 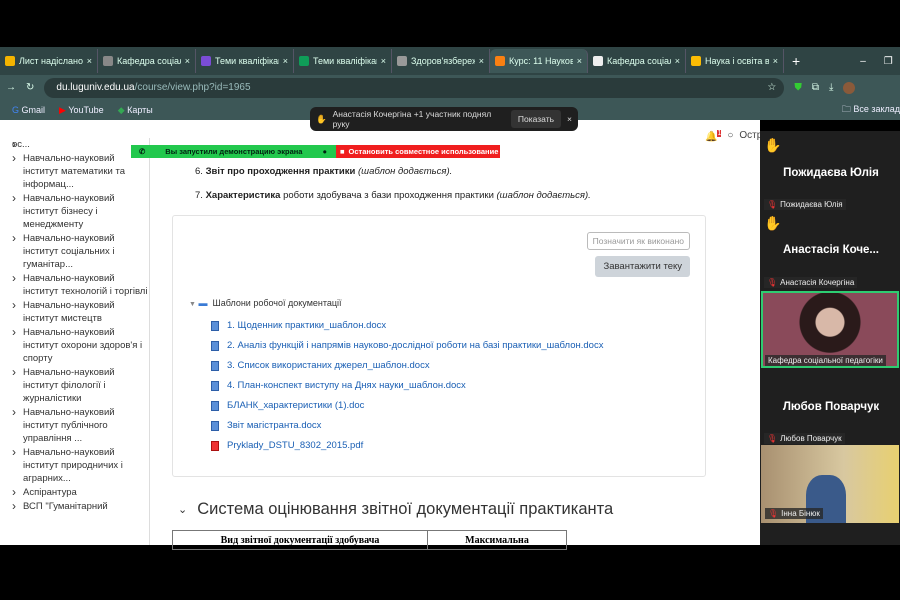 I want to click on bookmark-youtube: ▶ YouTube, so click(x=81, y=110).